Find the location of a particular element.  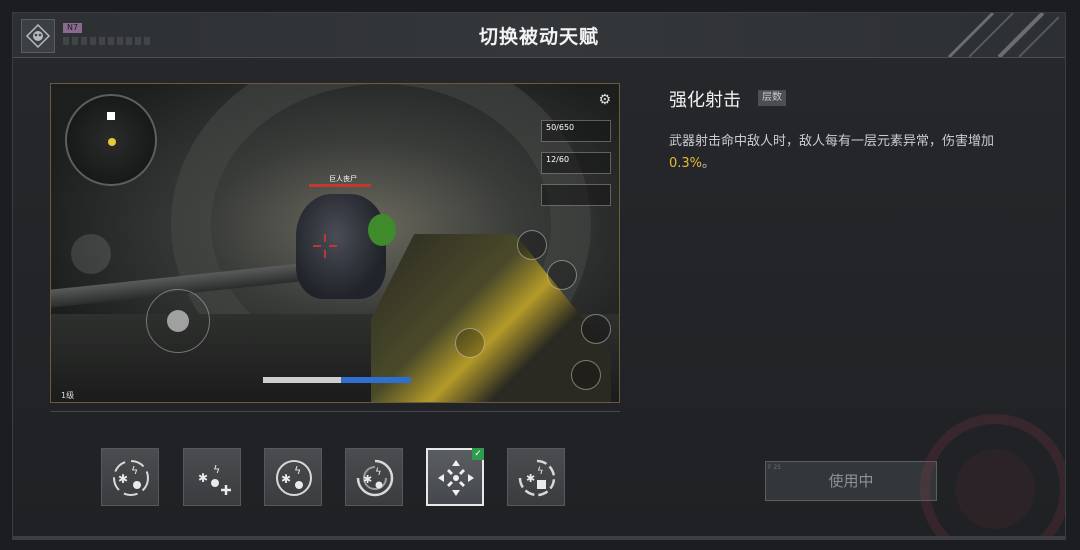

header-decor-lines is located at coordinates (994, 35).